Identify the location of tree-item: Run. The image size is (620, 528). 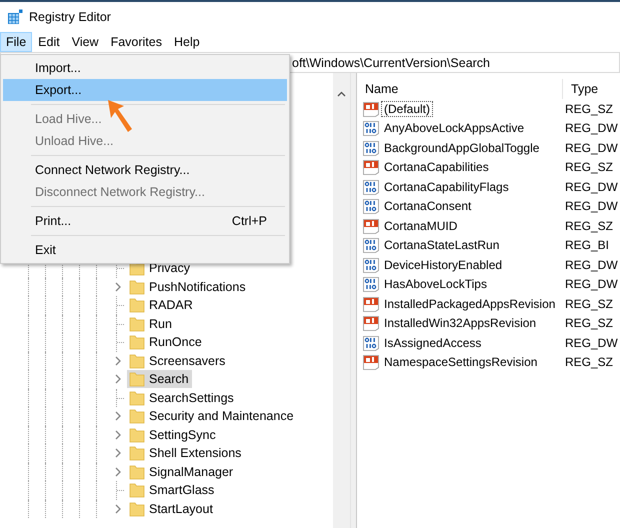
(151, 323).